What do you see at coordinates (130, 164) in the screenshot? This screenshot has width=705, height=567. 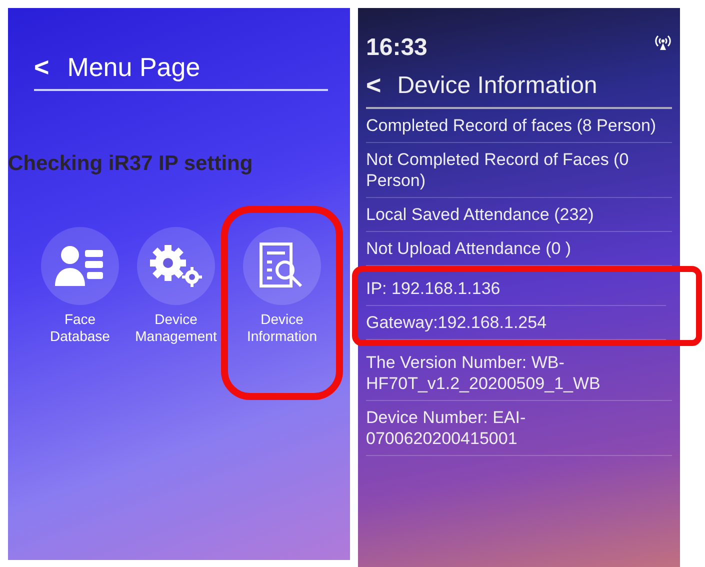 I see `caption-text: Checking iR37 IP setting` at bounding box center [130, 164].